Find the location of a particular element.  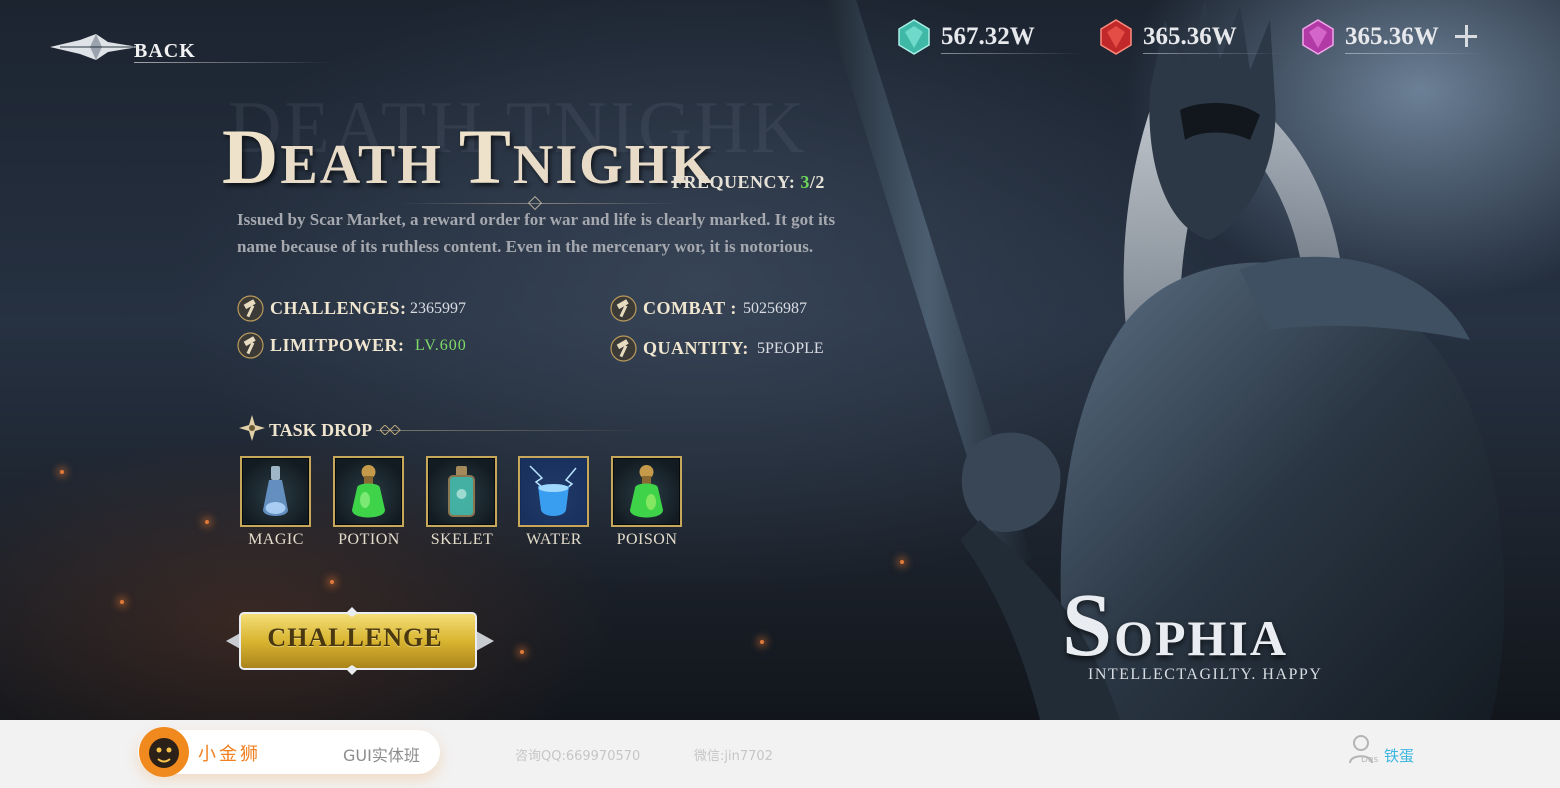

potion-flask-icon is located at coordinates (368, 491).